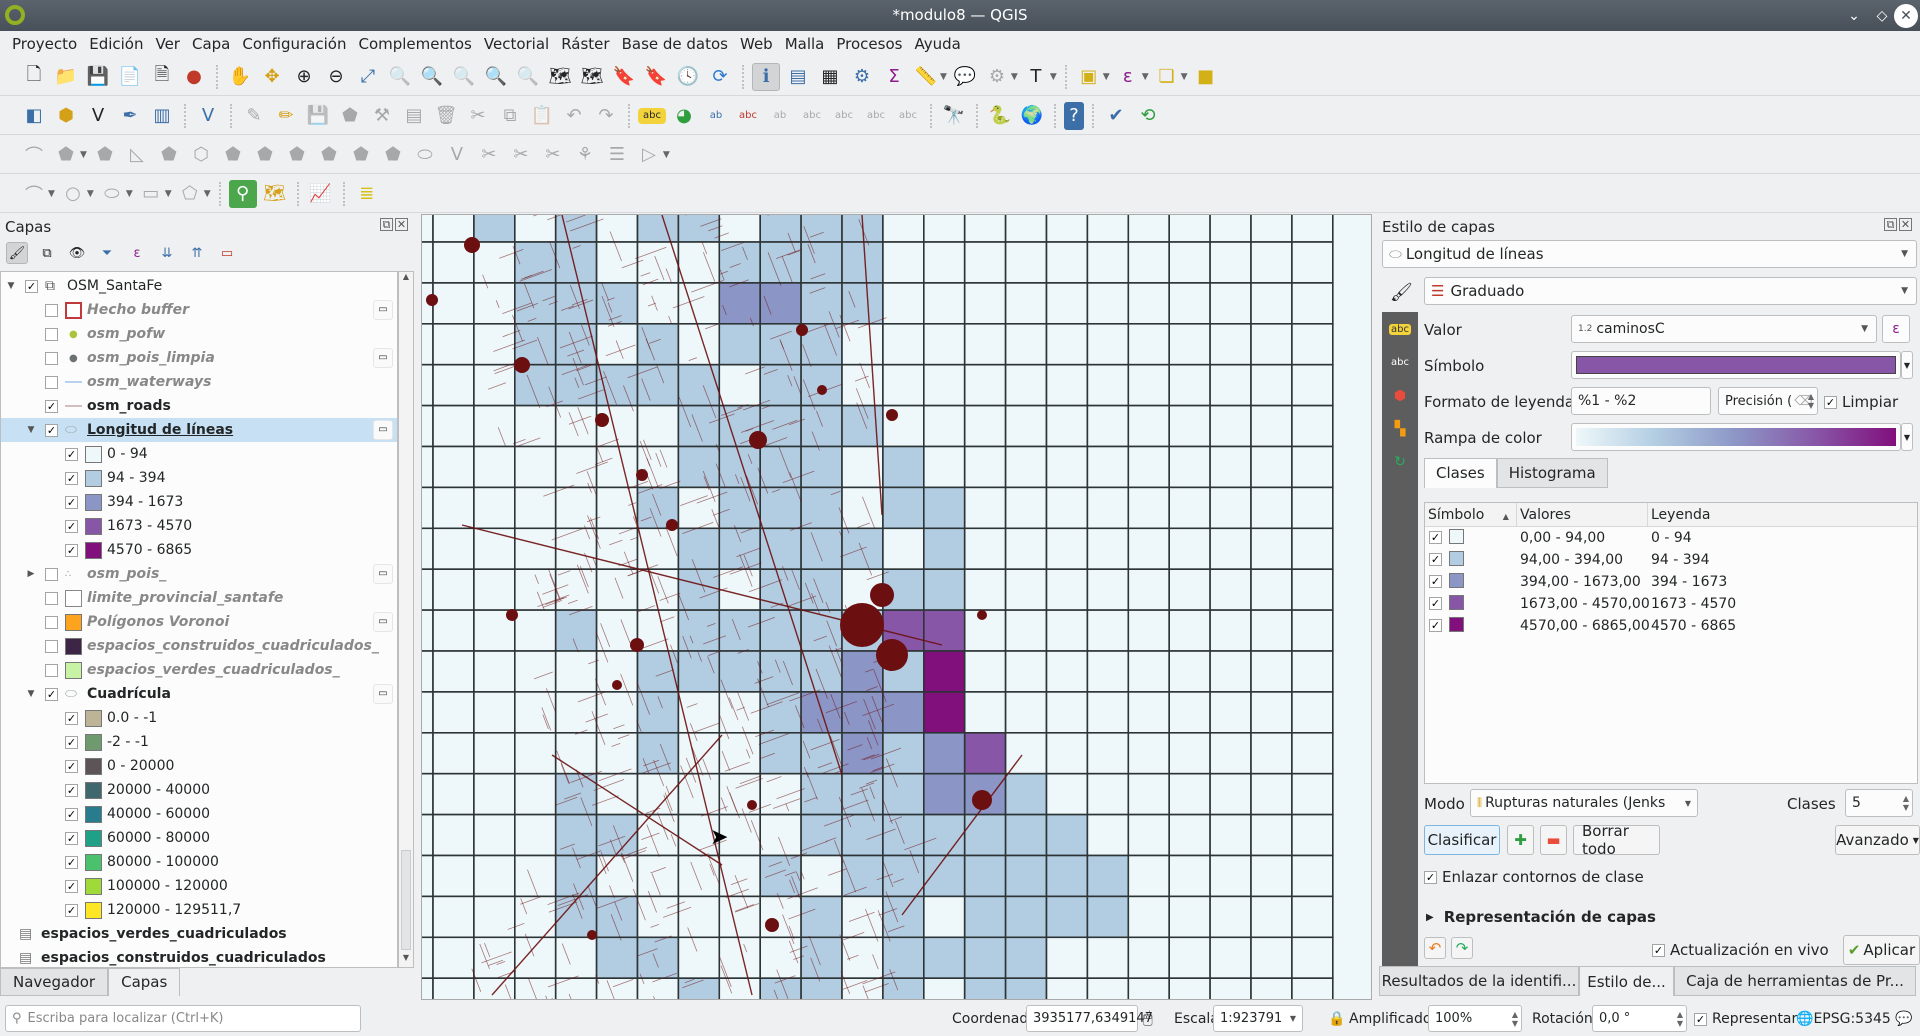 The width and height of the screenshot is (1920, 1036). Describe the element at coordinates (98, 116) in the screenshot. I see `new-shapefile-icon: V` at that location.